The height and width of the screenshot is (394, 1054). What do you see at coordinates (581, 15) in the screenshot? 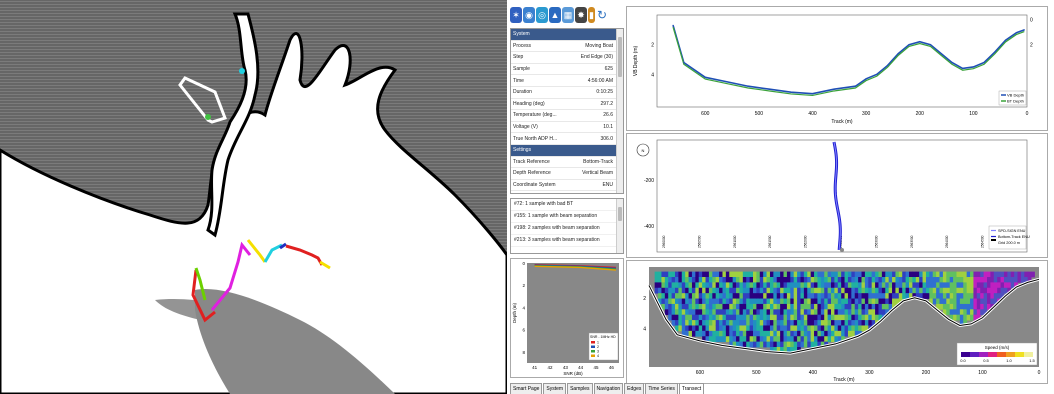
I see `reel-icon: ✸` at bounding box center [581, 15].